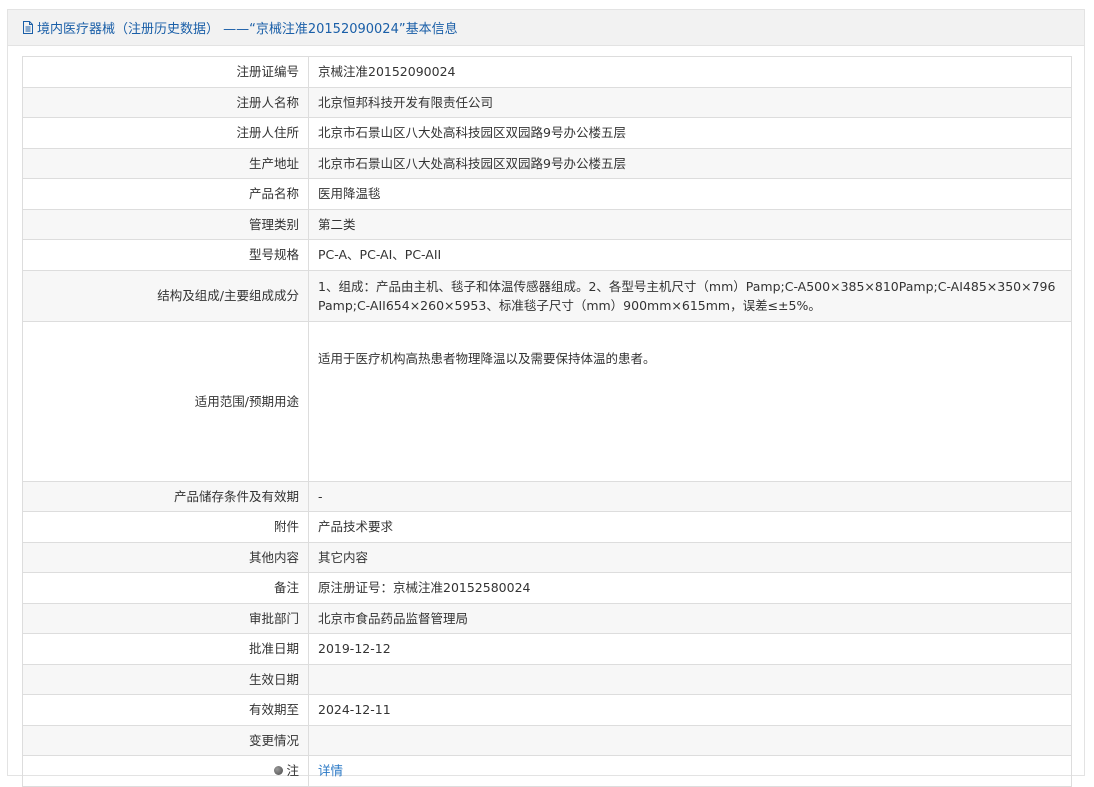  Describe the element at coordinates (165, 527) in the screenshot. I see `row-label: 附件` at that location.